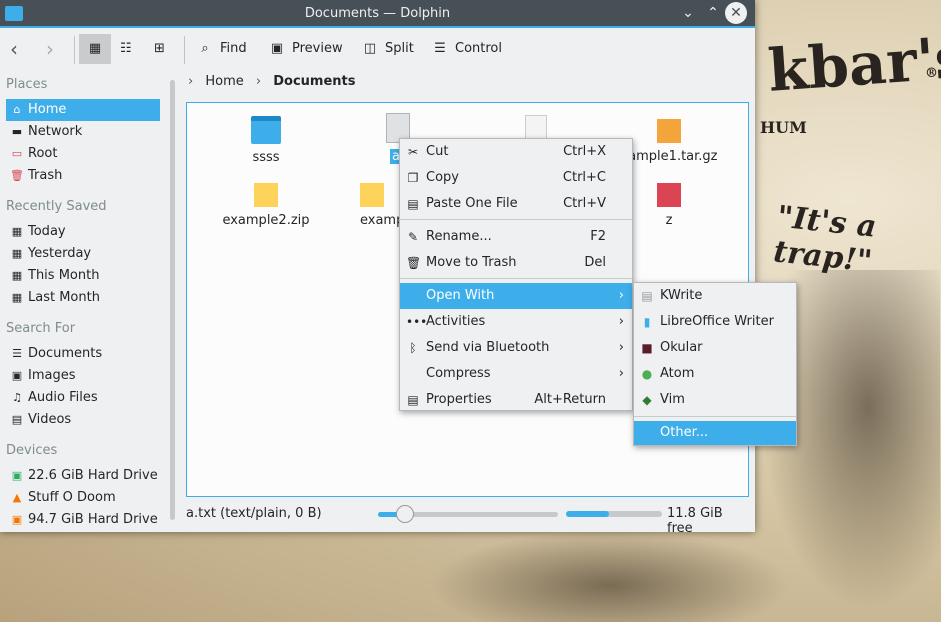 The image size is (941, 622). I want to click on wallpaper-text: HUM, so click(783, 127).